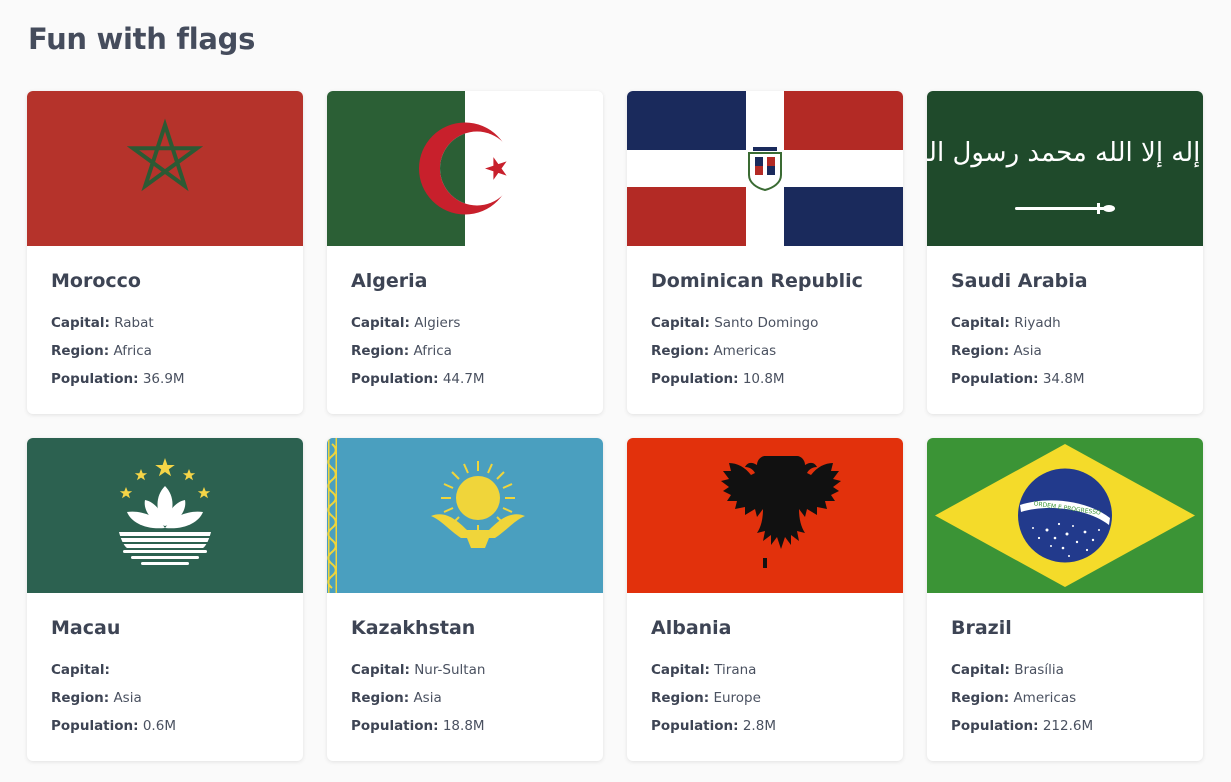 The image size is (1231, 782). I want to click on country-name: Morocco, so click(96, 281).